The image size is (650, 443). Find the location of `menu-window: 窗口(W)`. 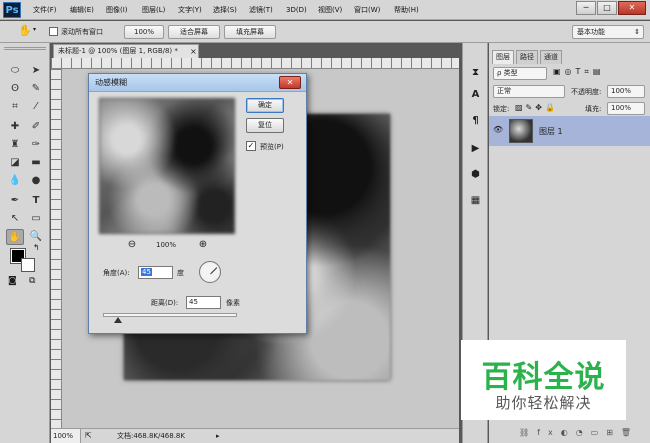

menu-window: 窗口(W) is located at coordinates (367, 10).